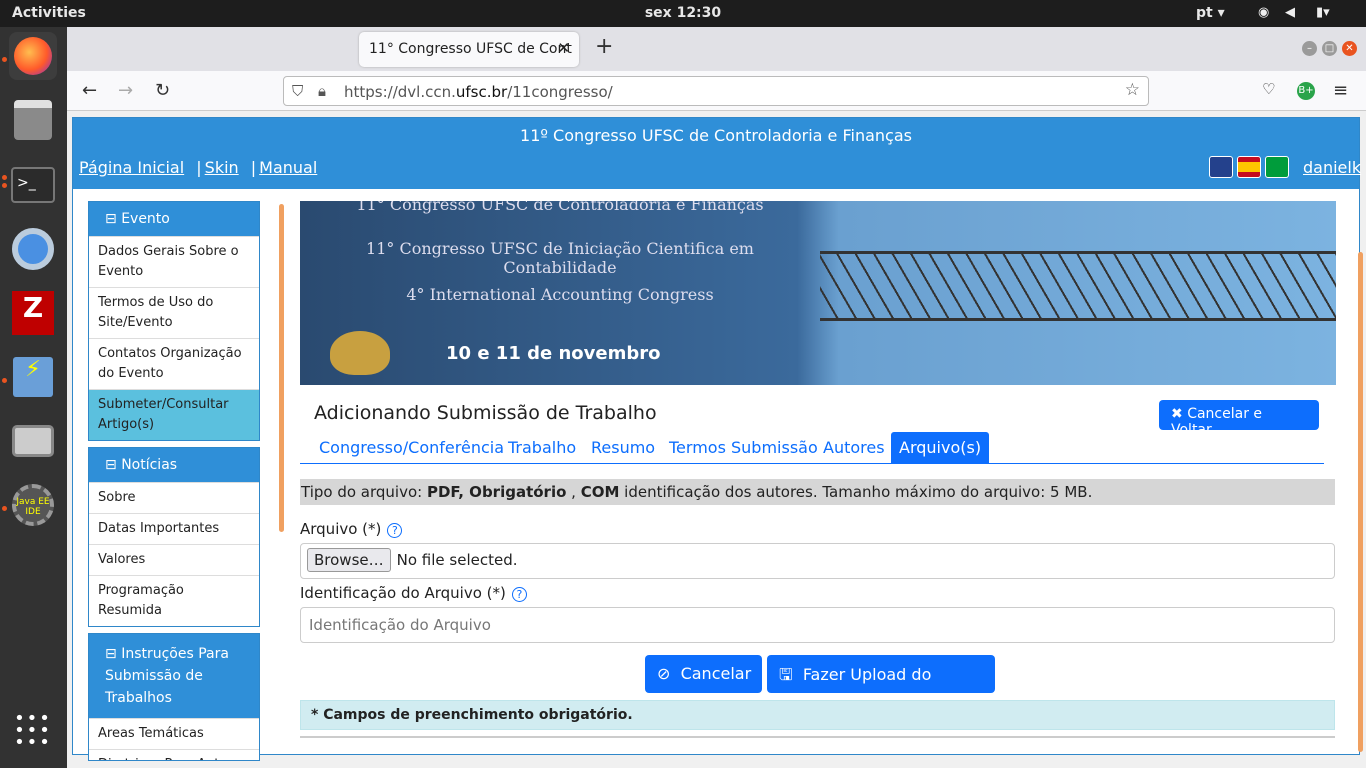 The image size is (1366, 768). What do you see at coordinates (817, 561) in the screenshot?
I see `file-input: Browse… No file selected.` at bounding box center [817, 561].